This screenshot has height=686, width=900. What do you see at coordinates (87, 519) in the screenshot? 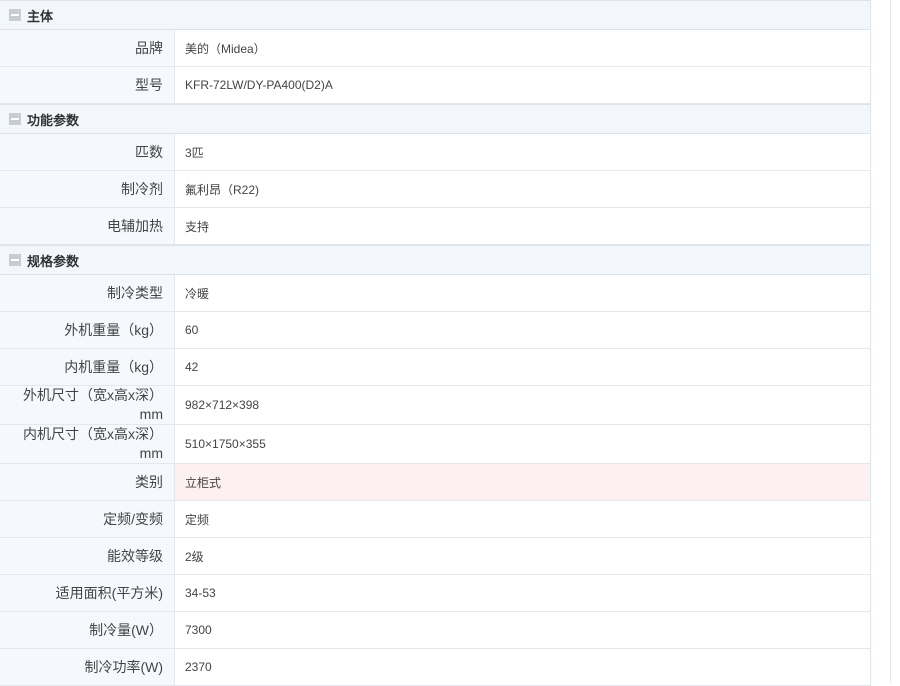
I see `spec-key: 定频/变频` at bounding box center [87, 519].